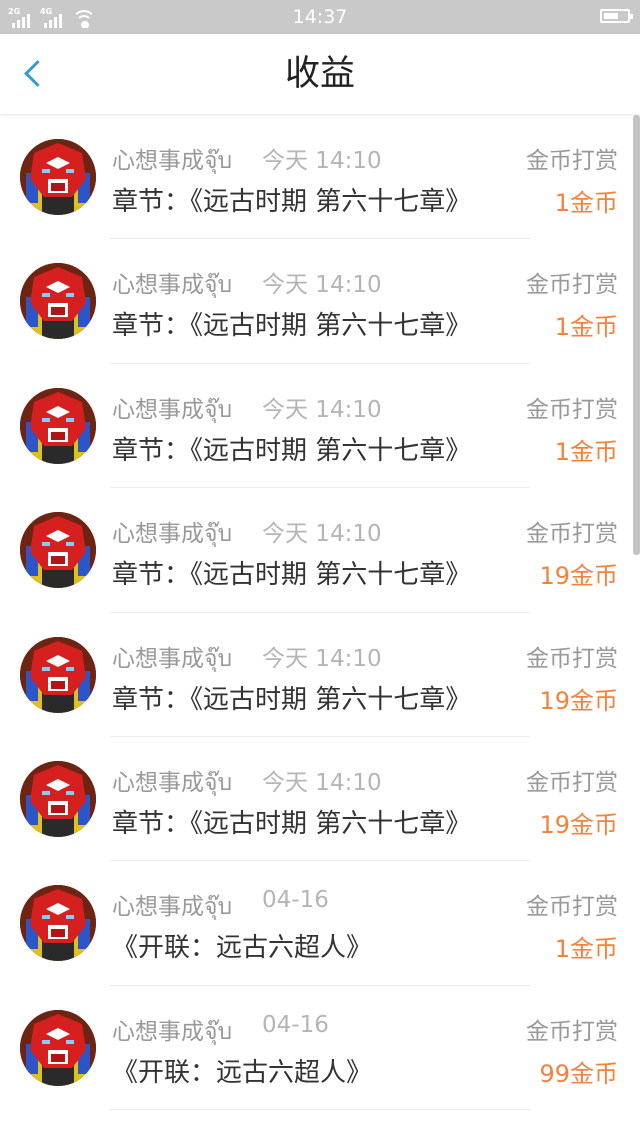  What do you see at coordinates (611, 16) in the screenshot?
I see `battery-level` at bounding box center [611, 16].